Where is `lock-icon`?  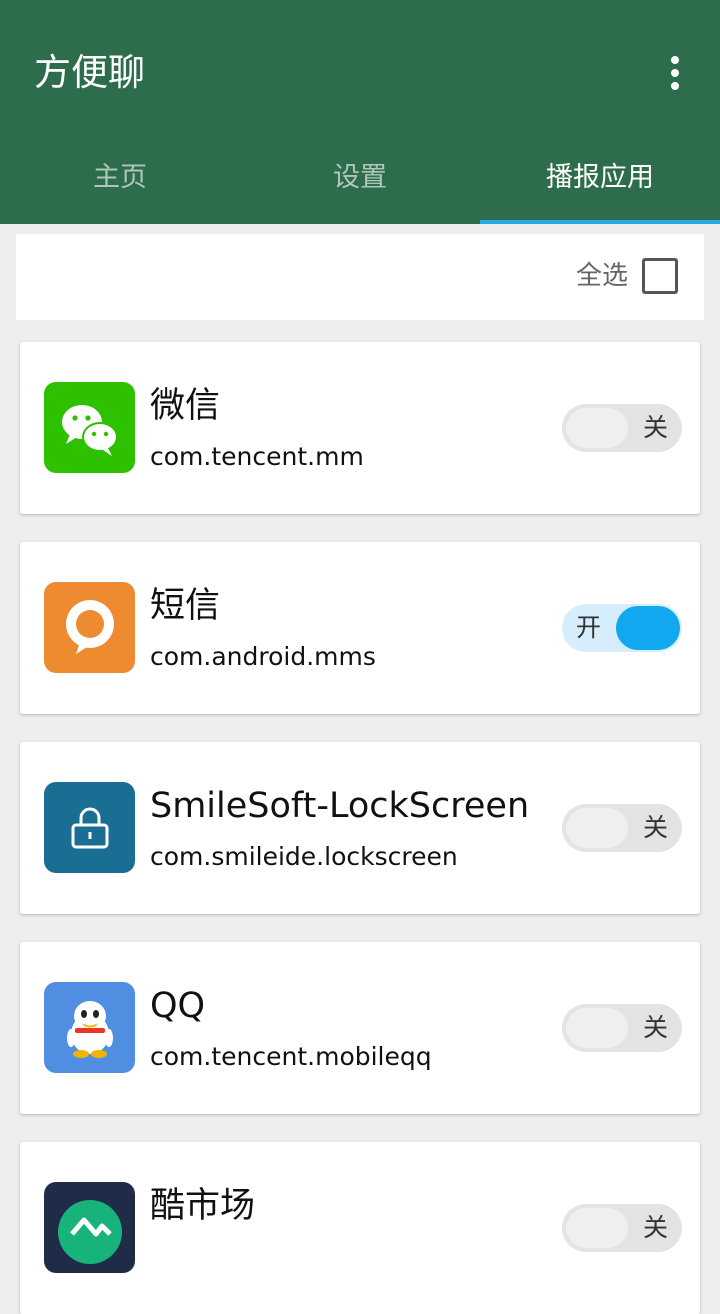
lock-icon is located at coordinates (89, 827).